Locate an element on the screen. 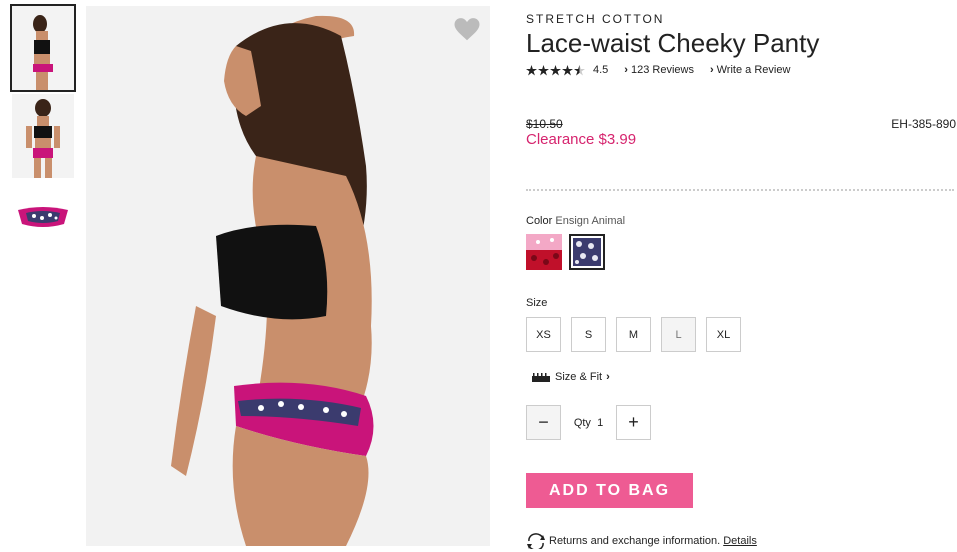 The image size is (957, 552). swatch-ensign-animal-image is located at coordinates (587, 252).